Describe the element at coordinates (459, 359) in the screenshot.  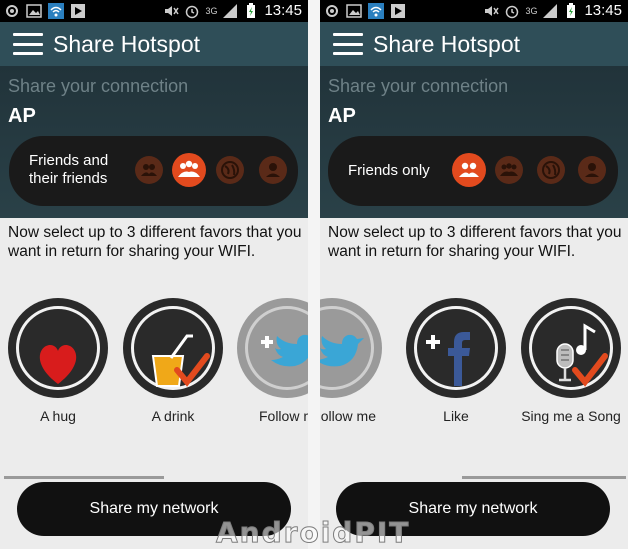
I see `facebook-icon` at that location.